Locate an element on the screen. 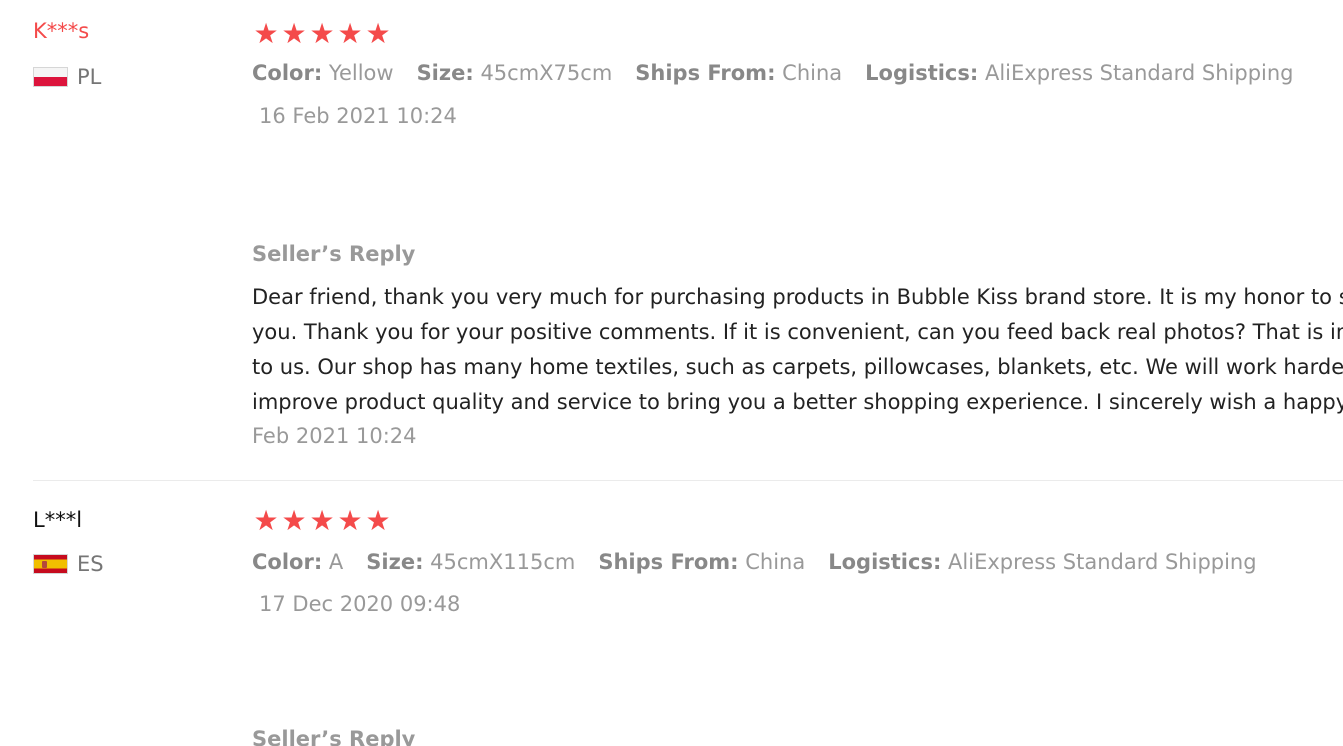 This screenshot has height=746, width=1343. sku-color: Color: A is located at coordinates (297, 562).